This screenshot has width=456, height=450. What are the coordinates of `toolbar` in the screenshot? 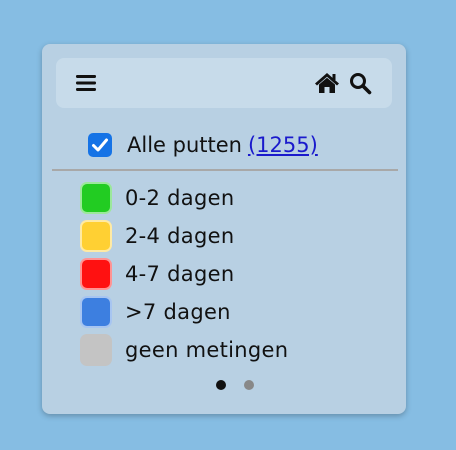 It's located at (224, 83).